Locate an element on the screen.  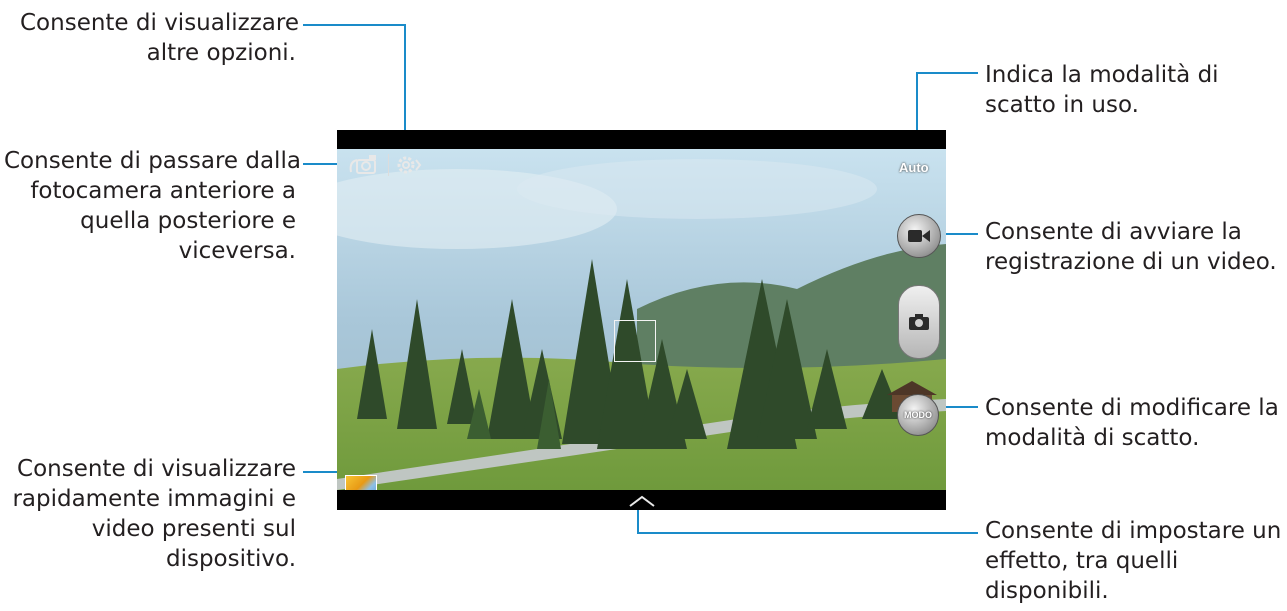
leader-effects-h is located at coordinates (807, 533).